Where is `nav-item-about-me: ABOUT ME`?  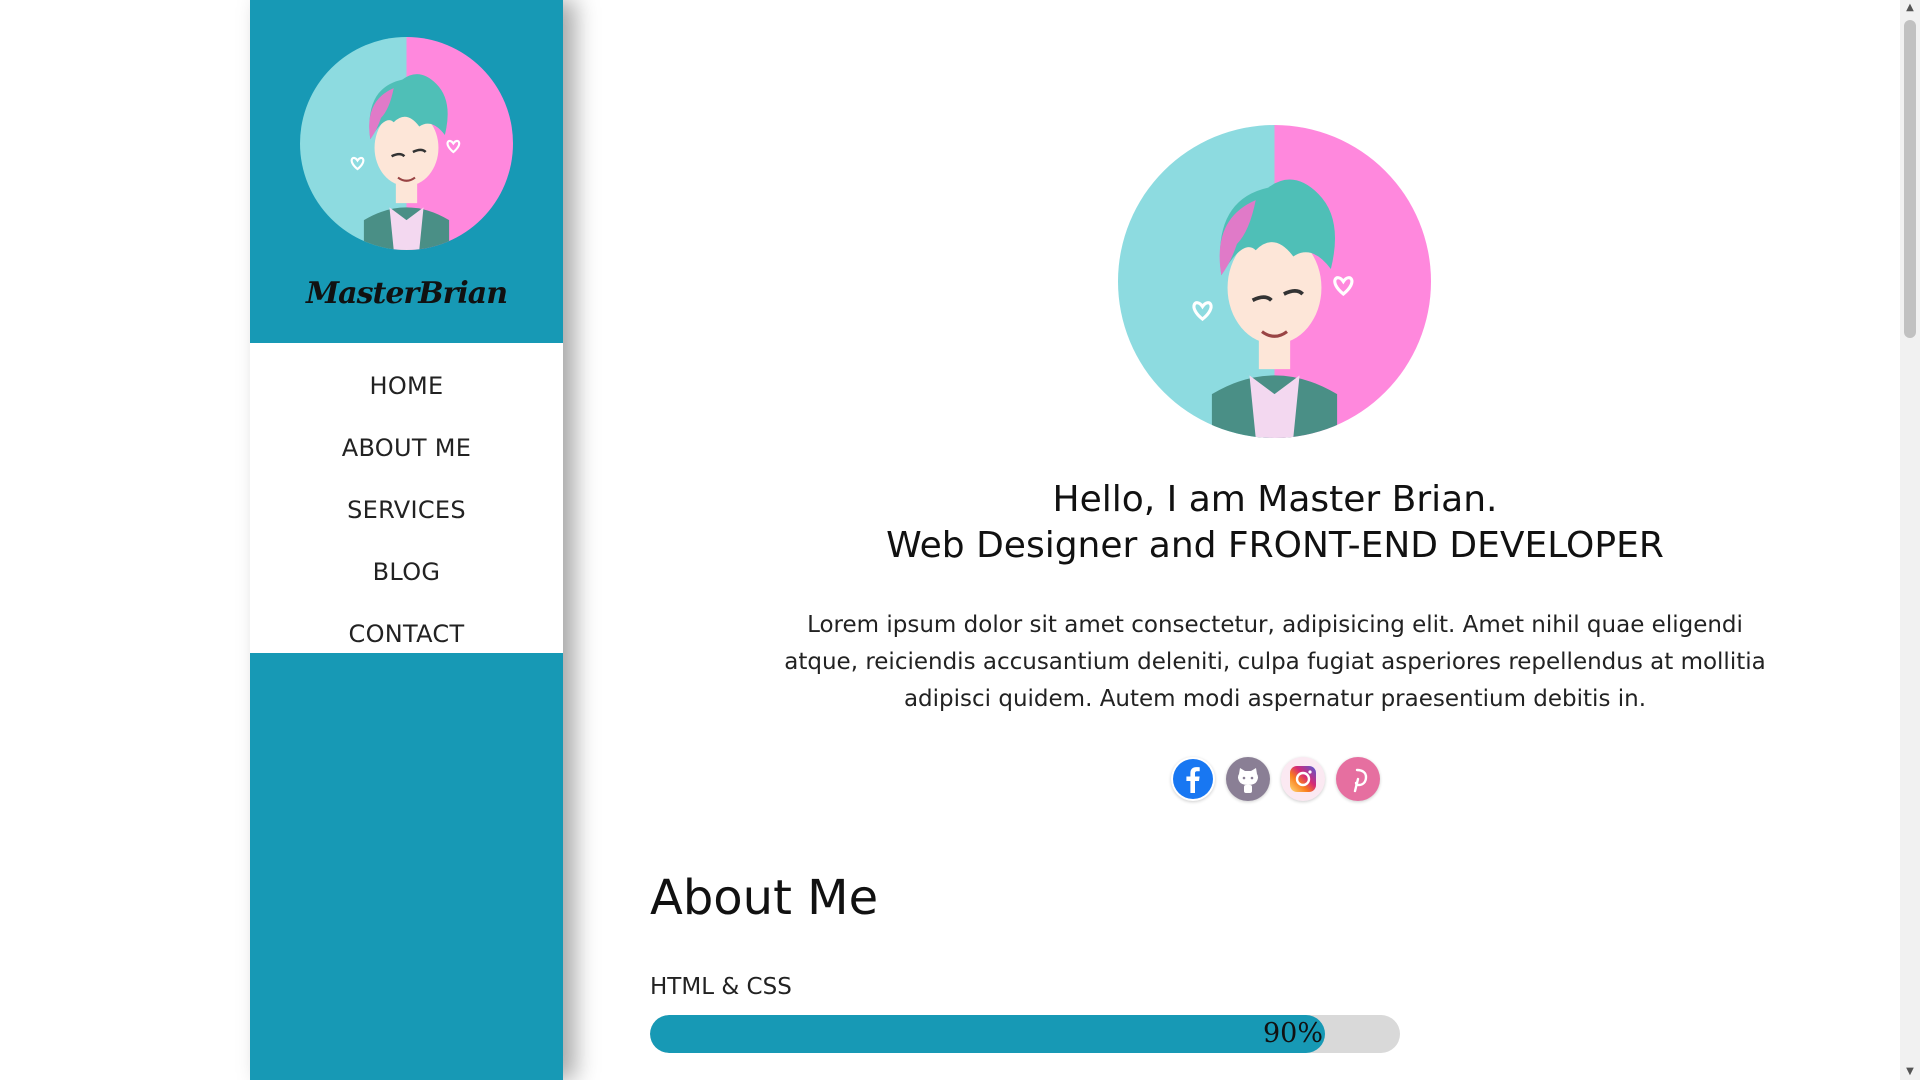
nav-item-about-me: ABOUT ME is located at coordinates (406, 448).